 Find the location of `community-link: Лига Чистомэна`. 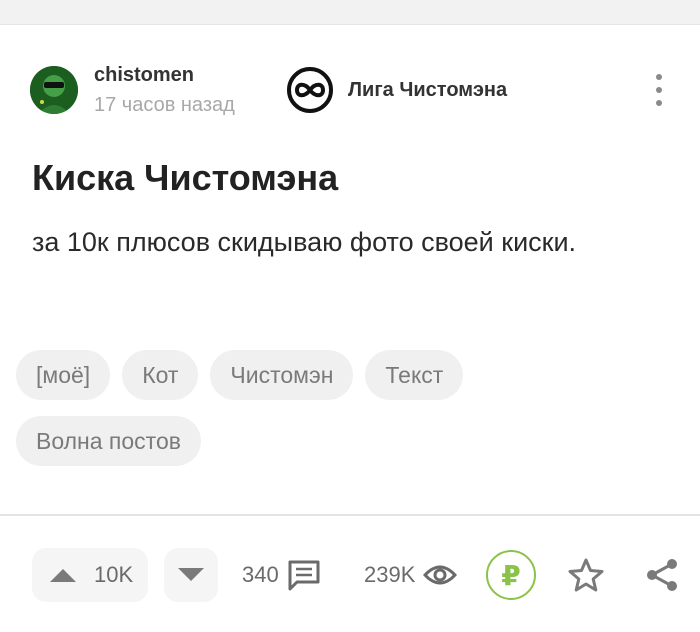

community-link: Лига Чистомэна is located at coordinates (396, 90).